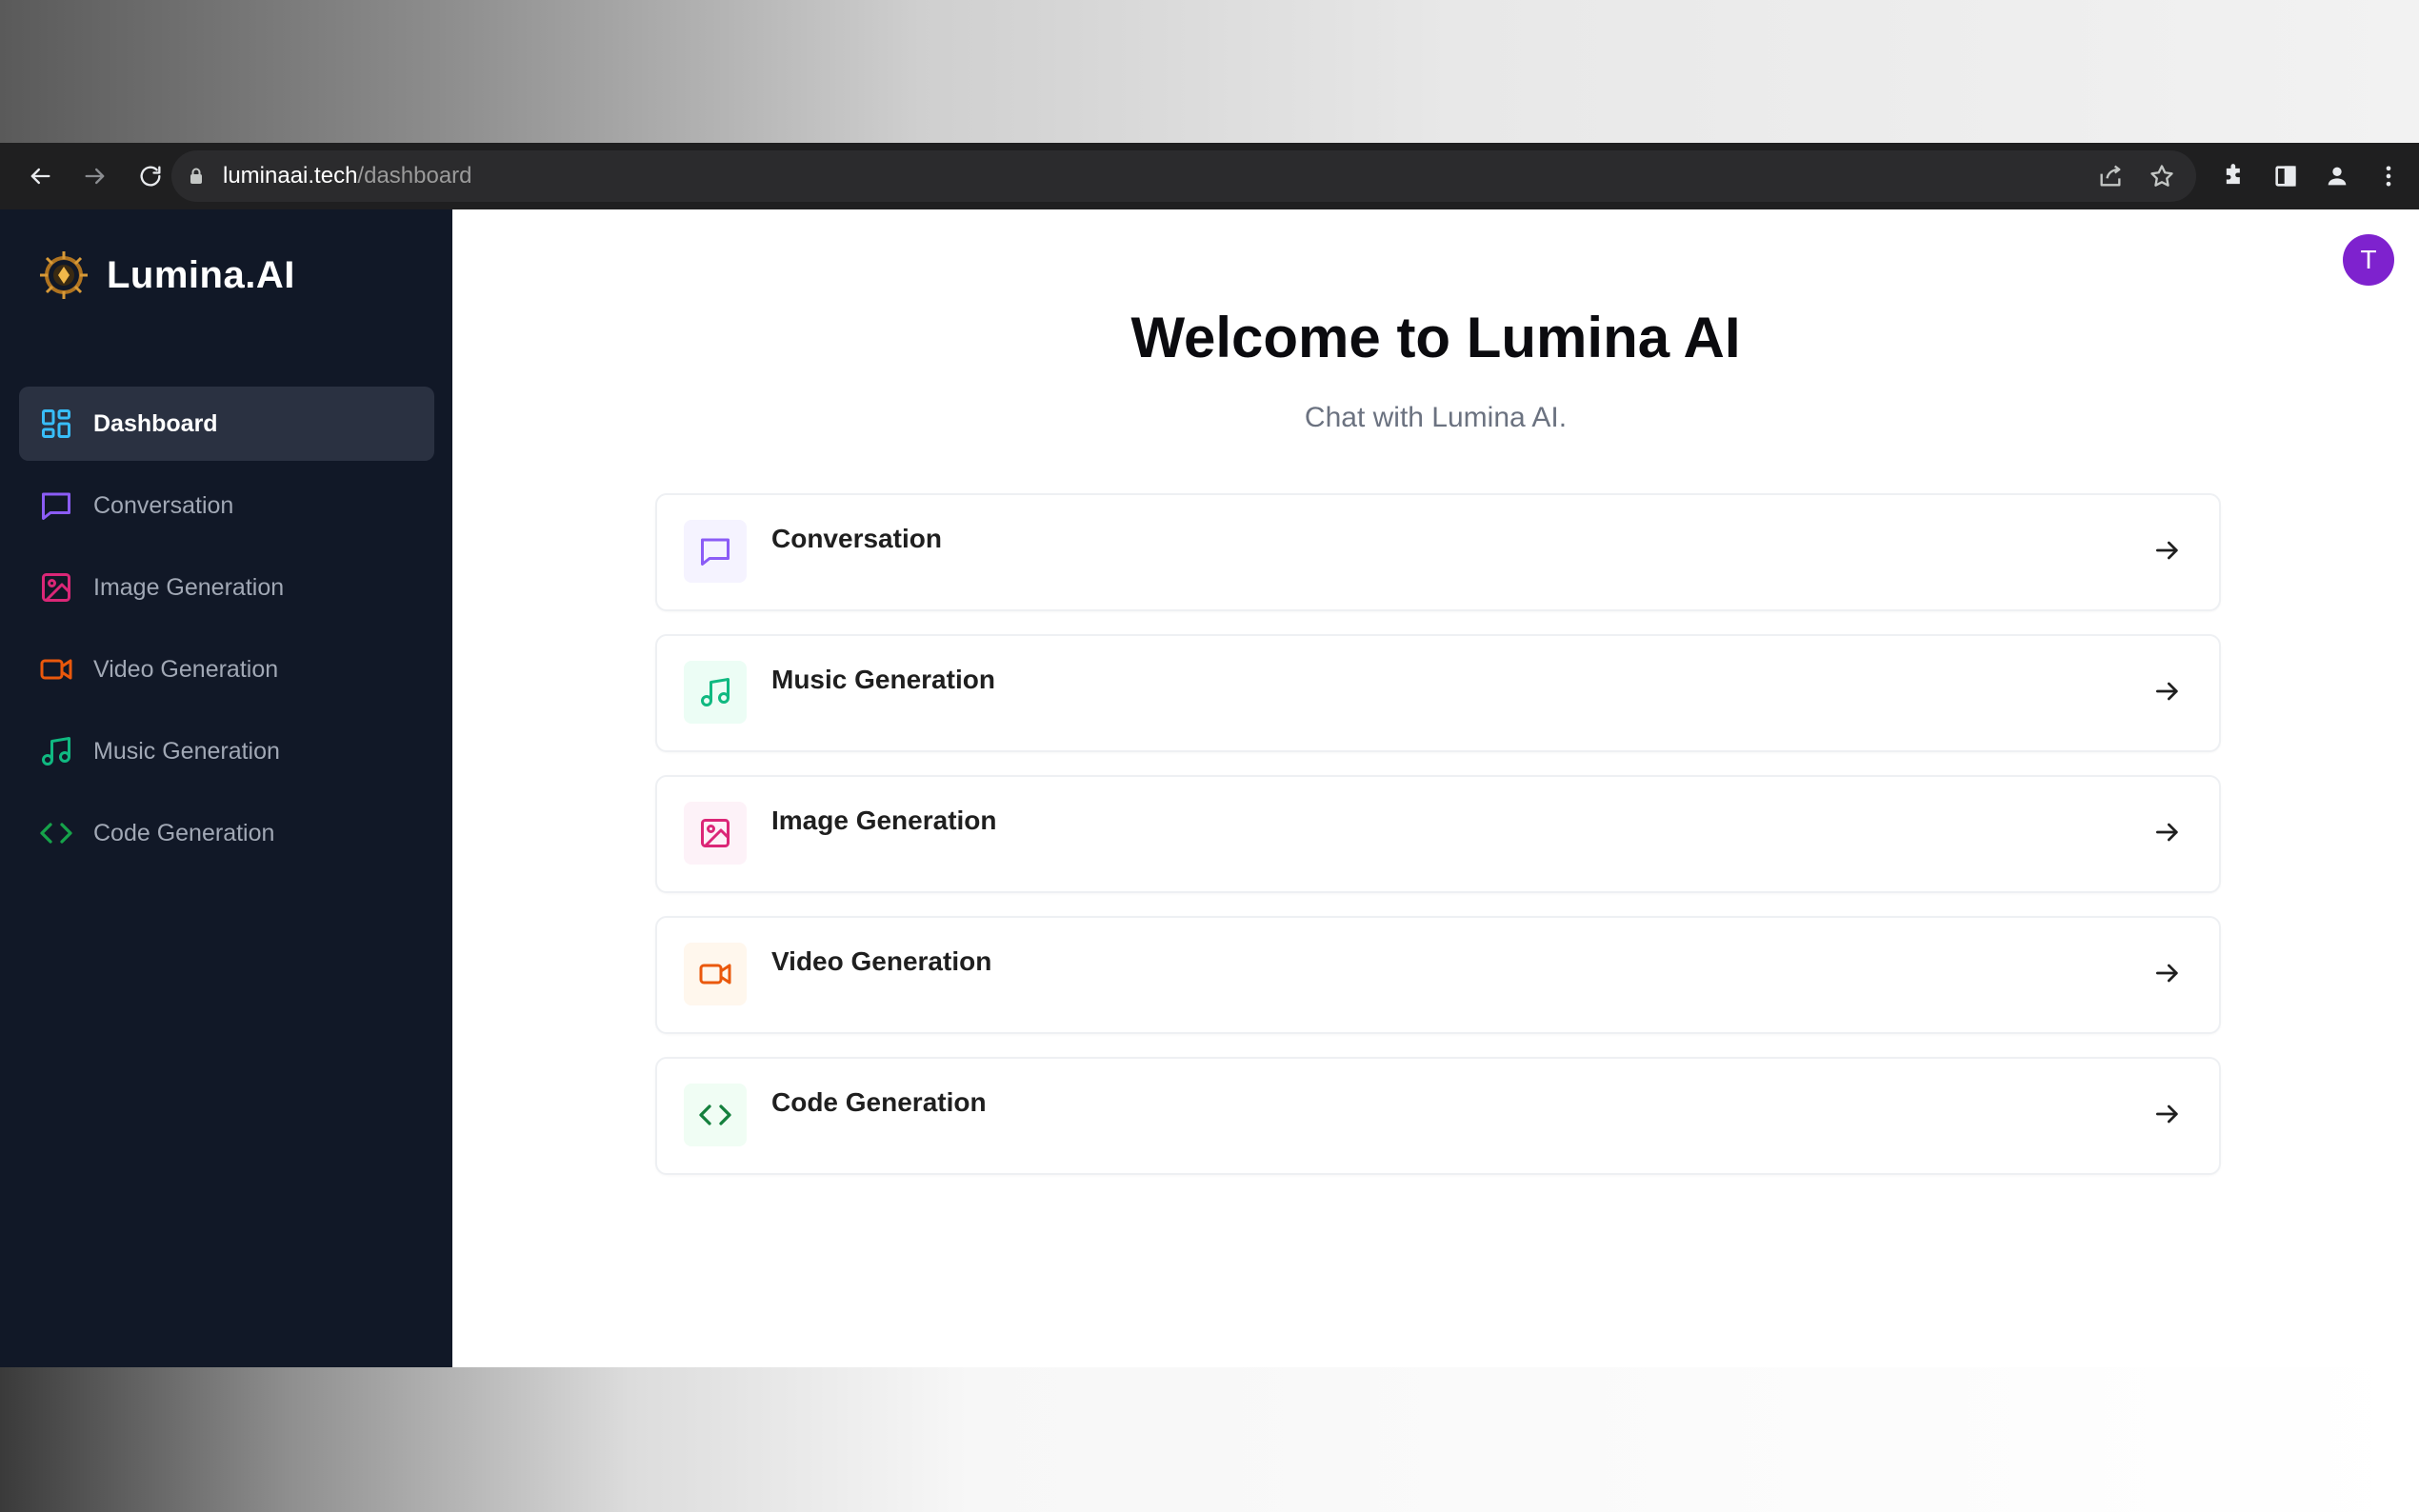  I want to click on sidebar-item-label: Code Generation, so click(184, 832).